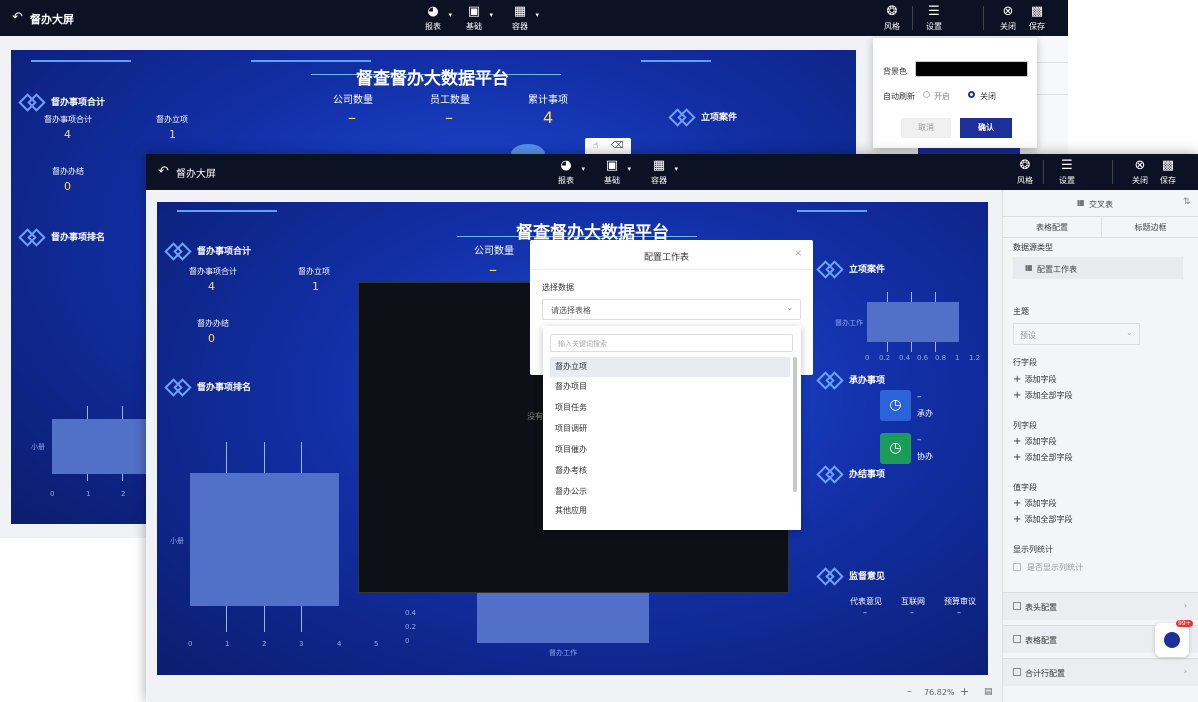 Image resolution: width=1198 pixels, height=702 pixels. I want to click on zoom-out-button: –, so click(909, 691).